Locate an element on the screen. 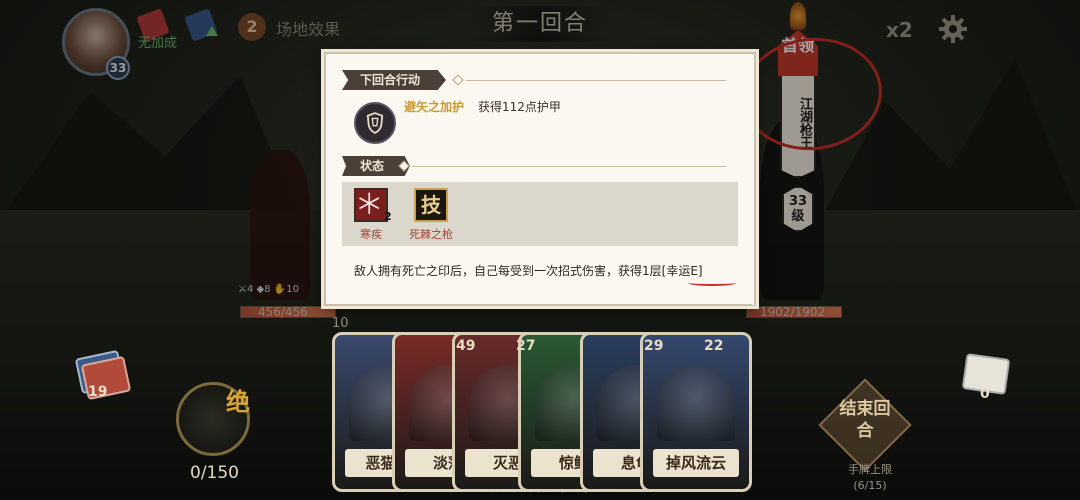  annotation-underline is located at coordinates (712, 283).